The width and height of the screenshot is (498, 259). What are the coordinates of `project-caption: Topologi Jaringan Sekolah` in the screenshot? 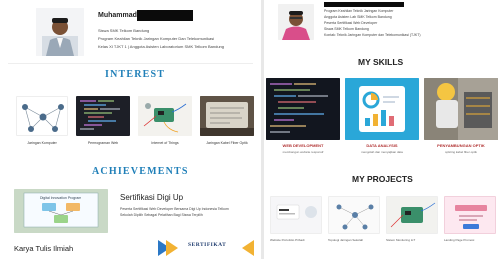 It's located at (346, 240).